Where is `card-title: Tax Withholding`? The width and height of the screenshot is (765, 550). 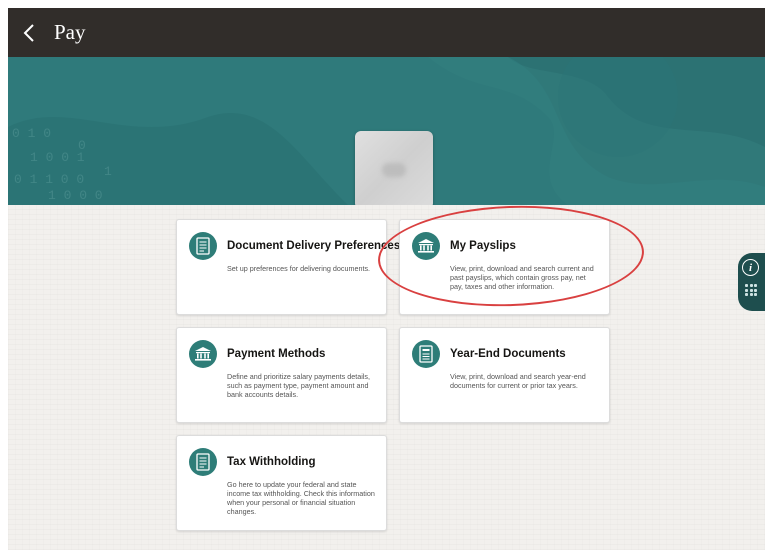 card-title: Tax Withholding is located at coordinates (271, 462).